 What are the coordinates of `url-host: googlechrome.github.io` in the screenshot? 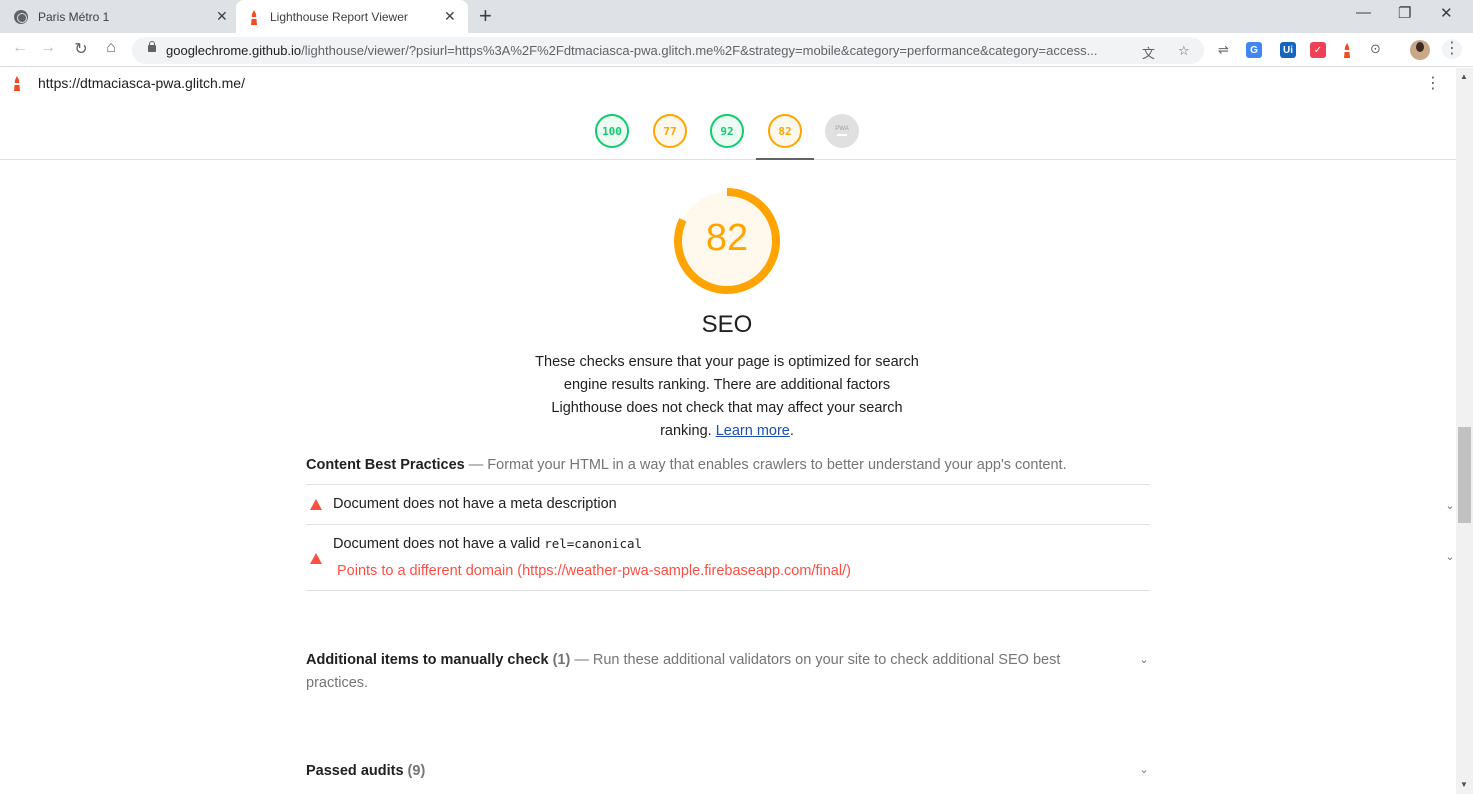 It's located at (234, 50).